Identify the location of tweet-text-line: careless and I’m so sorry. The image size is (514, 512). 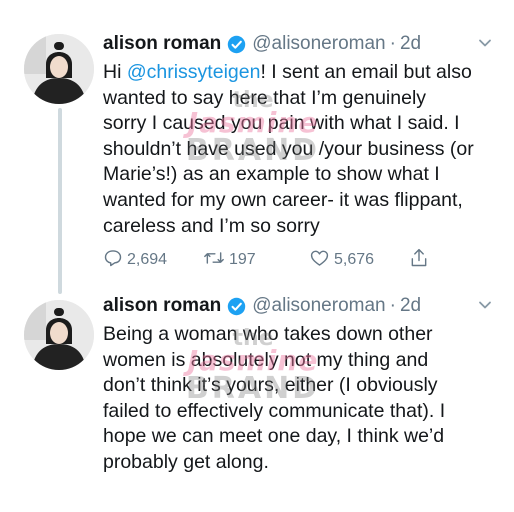
(211, 225).